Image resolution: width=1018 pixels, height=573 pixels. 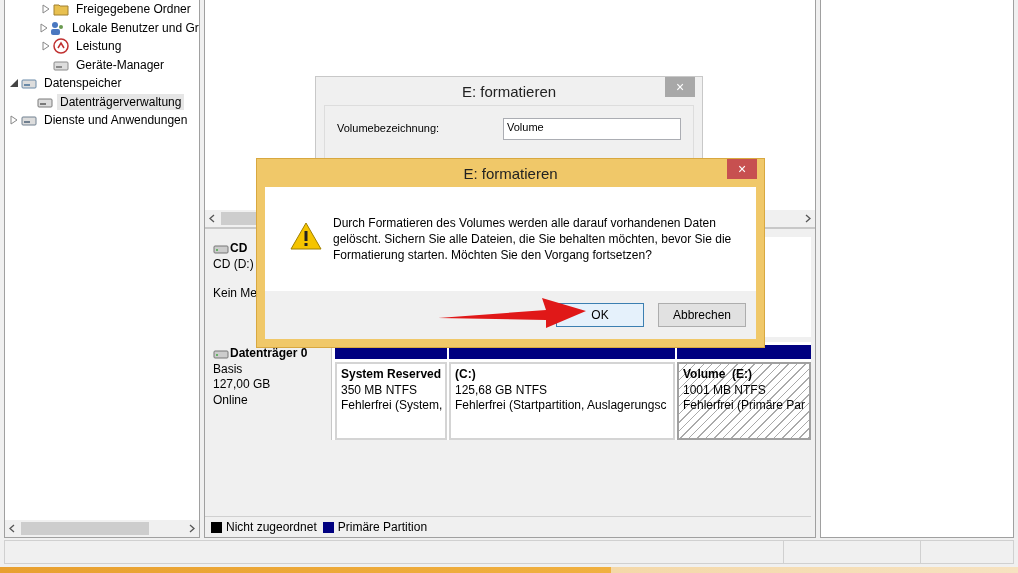 I want to click on partition-name: System Reserved, so click(x=391, y=375).